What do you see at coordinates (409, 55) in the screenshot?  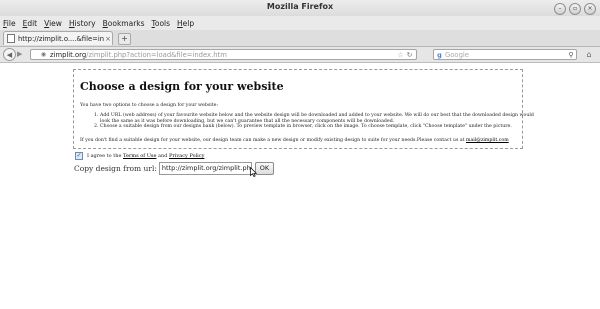 I see `reload-icon: ↻` at bounding box center [409, 55].